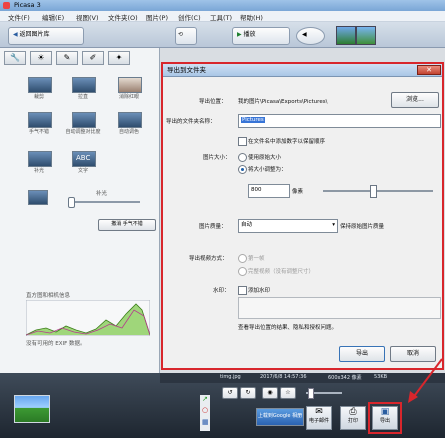  What do you see at coordinates (267, 170) in the screenshot?
I see `resize-label: 将大小调整为：` at bounding box center [267, 170].